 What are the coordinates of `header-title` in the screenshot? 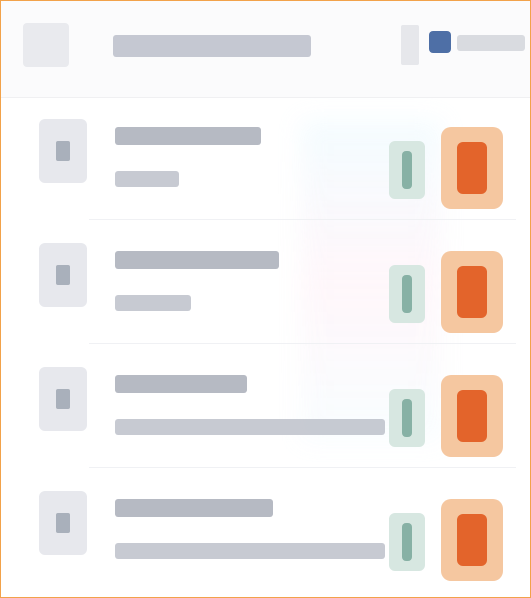 It's located at (212, 46).